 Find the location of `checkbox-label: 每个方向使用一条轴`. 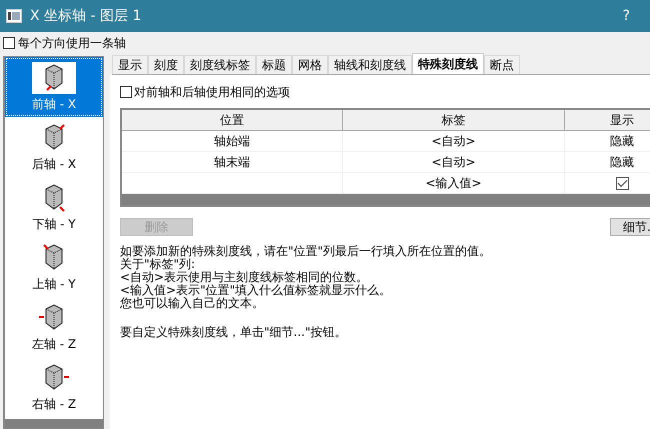

checkbox-label: 每个方向使用一条轴 is located at coordinates (72, 43).